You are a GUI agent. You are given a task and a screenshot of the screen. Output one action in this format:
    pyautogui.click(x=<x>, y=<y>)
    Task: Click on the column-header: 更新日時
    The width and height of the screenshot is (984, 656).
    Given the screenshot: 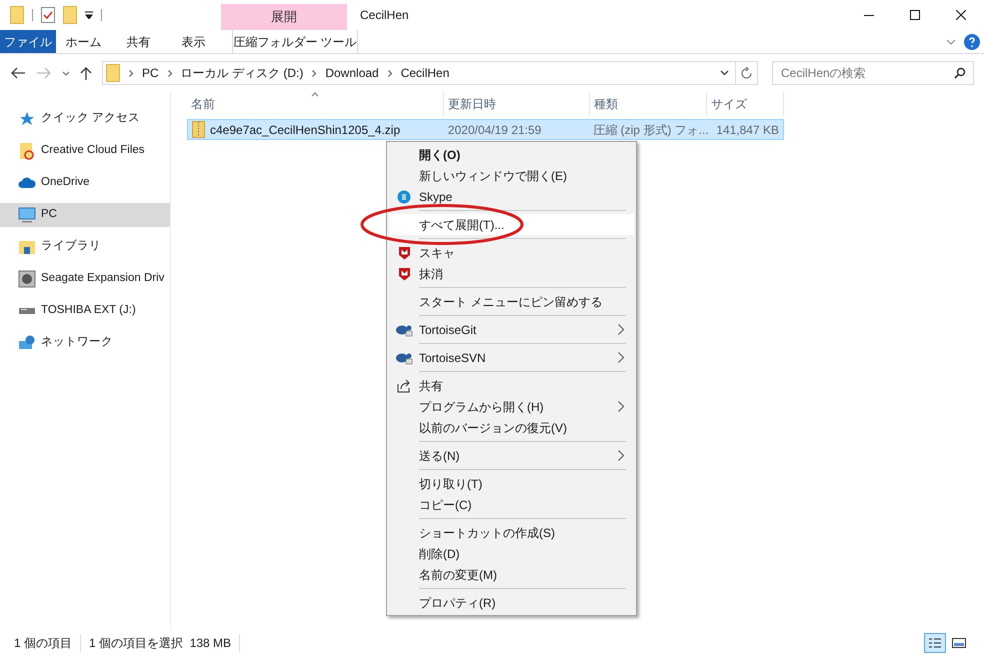 What is the action you would take?
    pyautogui.click(x=517, y=104)
    